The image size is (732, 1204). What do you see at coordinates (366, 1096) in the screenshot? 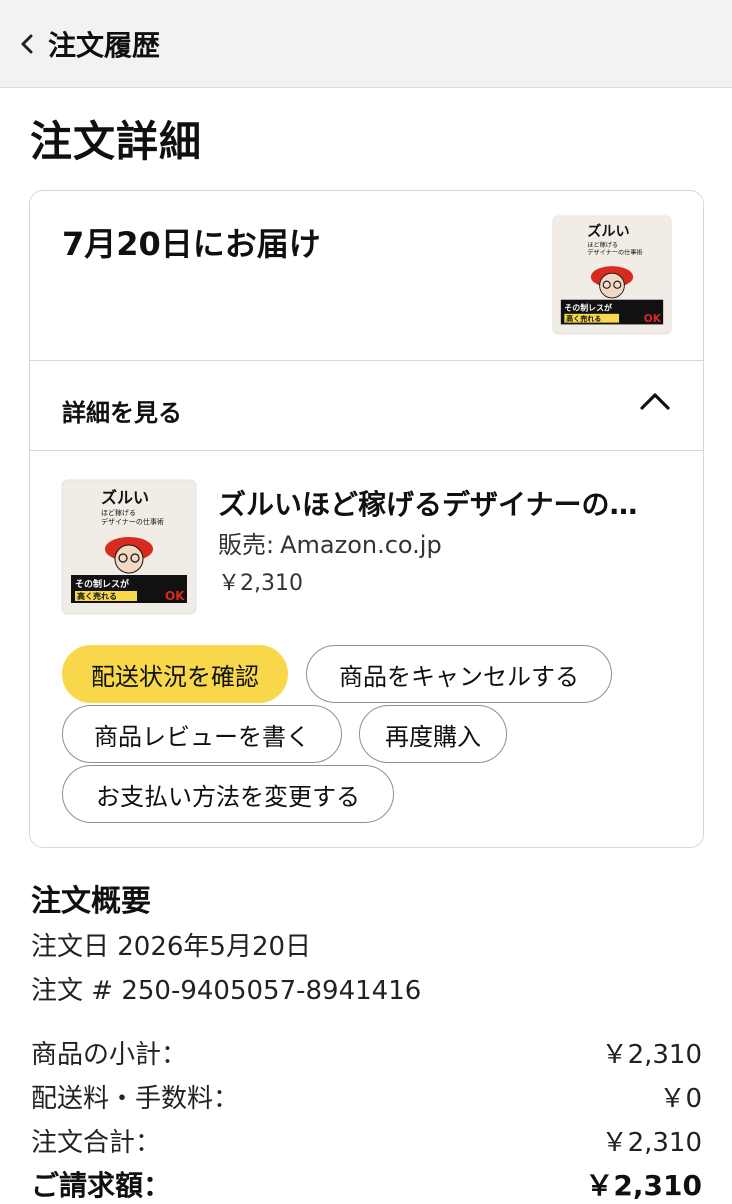
I see `summary-row-shipping: 配送料・手数料： ￥0` at bounding box center [366, 1096].